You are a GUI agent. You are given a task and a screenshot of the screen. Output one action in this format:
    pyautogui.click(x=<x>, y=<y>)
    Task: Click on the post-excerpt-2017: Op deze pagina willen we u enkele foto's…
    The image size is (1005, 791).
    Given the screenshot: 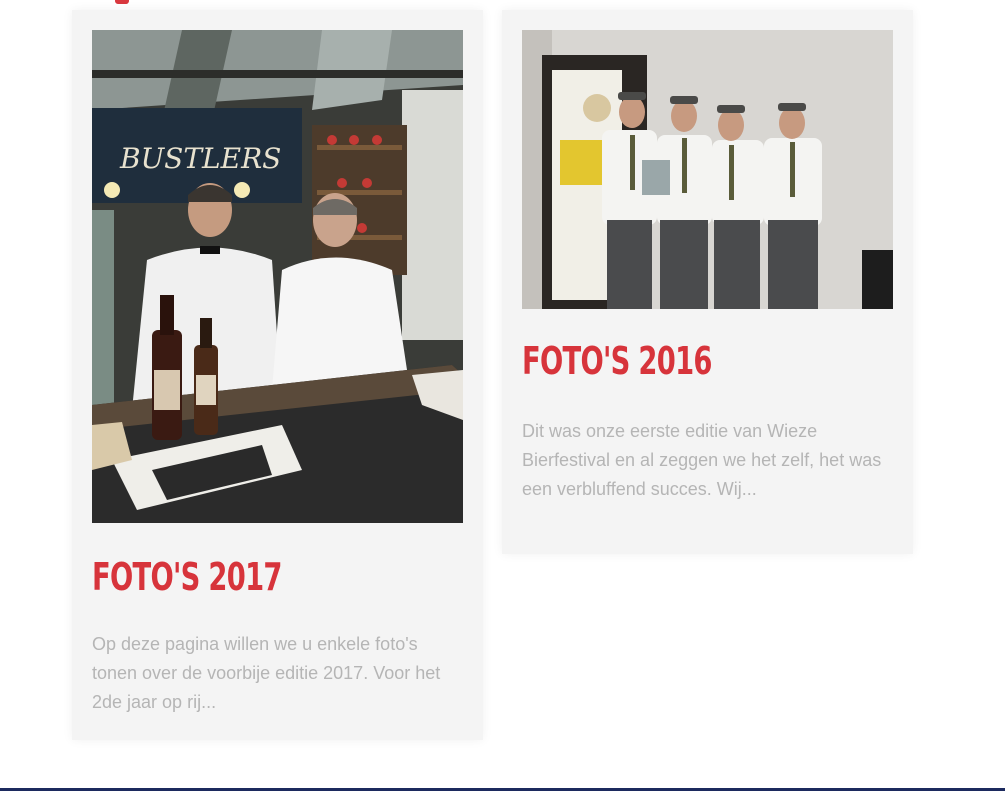 What is the action you would take?
    pyautogui.click(x=266, y=673)
    